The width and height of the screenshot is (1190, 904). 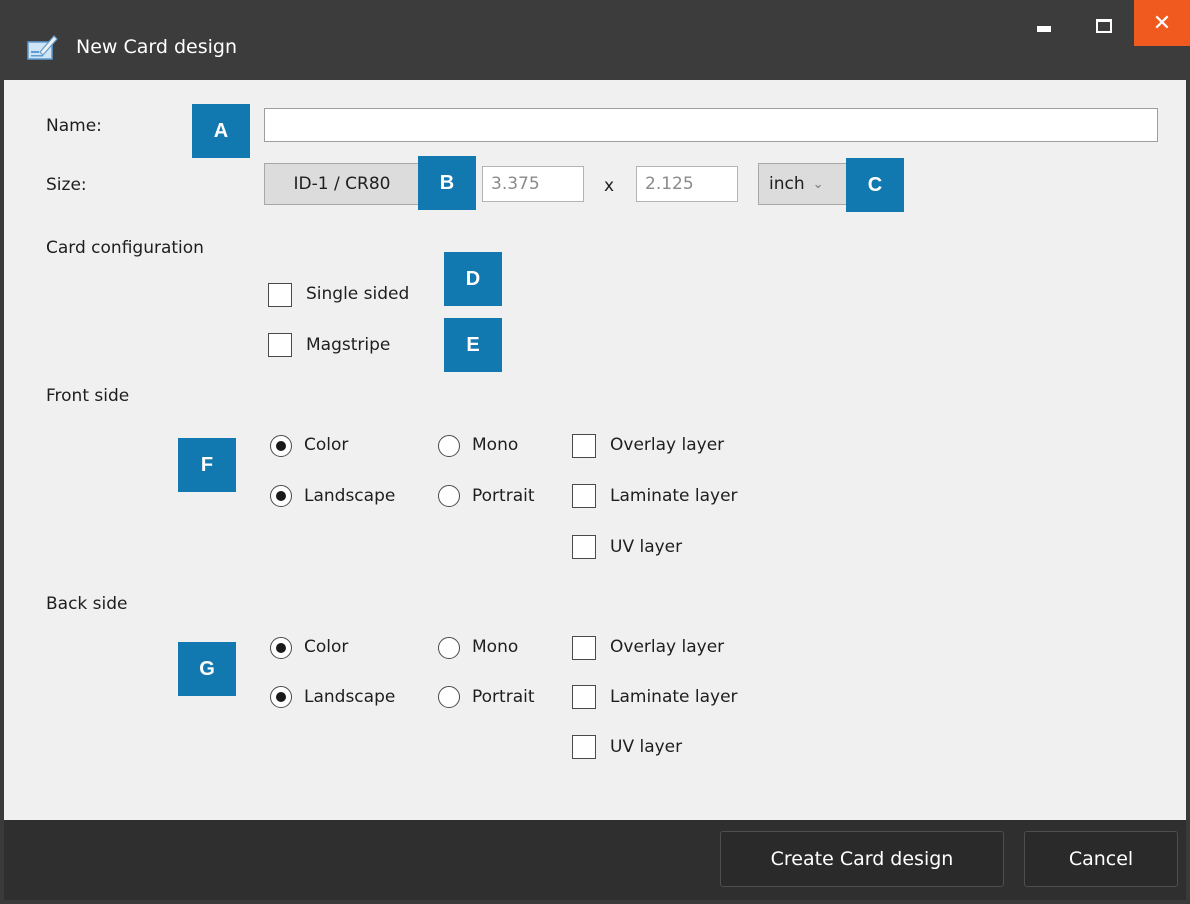 What do you see at coordinates (595, 860) in the screenshot?
I see `dialog-footer` at bounding box center [595, 860].